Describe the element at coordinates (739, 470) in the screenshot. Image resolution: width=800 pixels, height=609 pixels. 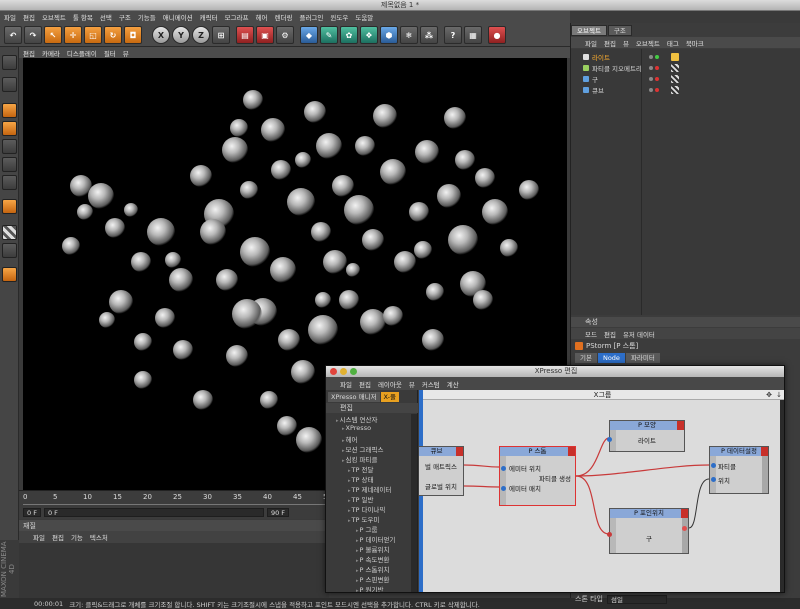
I see `pdata-node: P 데이터설정 파티클 위치` at that location.